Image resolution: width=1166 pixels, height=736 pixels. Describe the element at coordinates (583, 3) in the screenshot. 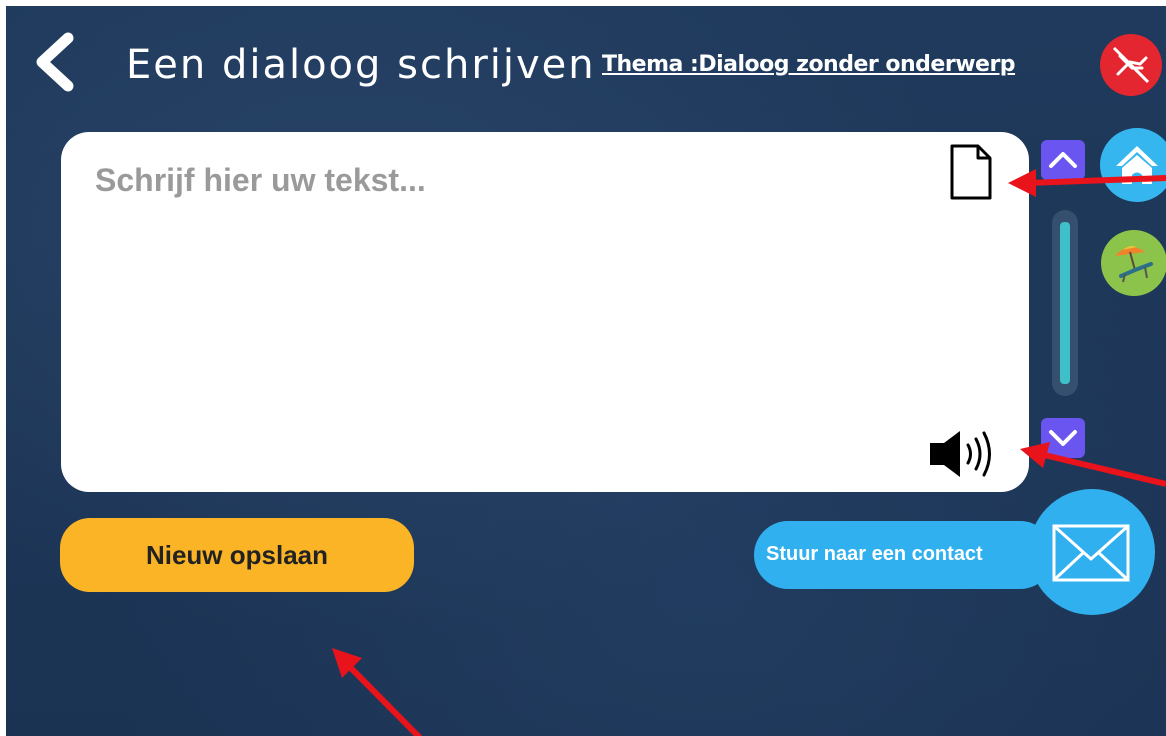

I see `top-border` at that location.